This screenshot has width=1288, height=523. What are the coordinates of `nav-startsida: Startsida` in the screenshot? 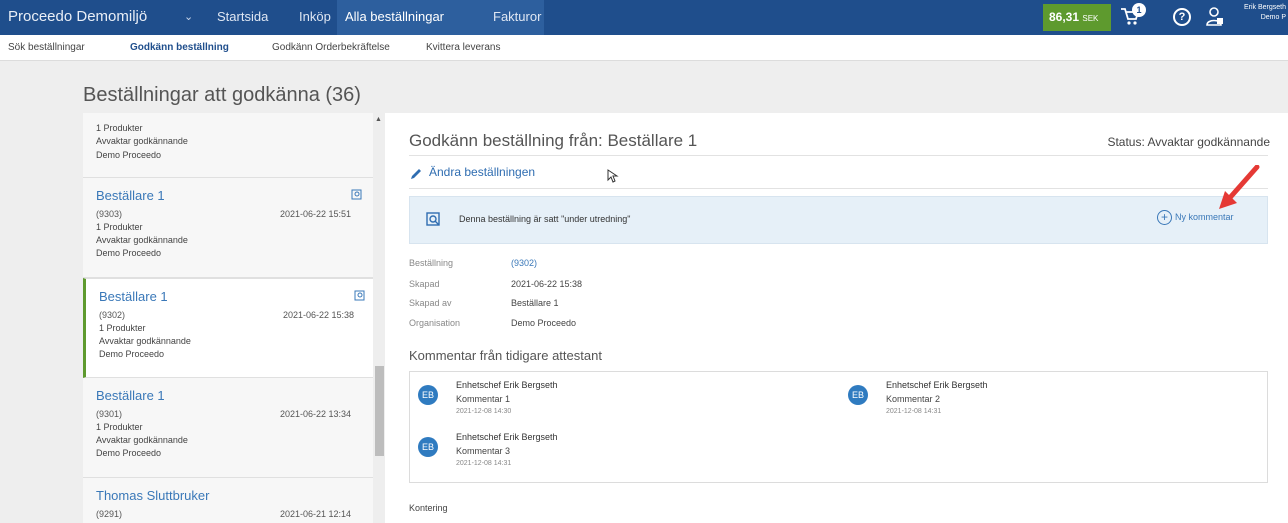 It's located at (242, 16).